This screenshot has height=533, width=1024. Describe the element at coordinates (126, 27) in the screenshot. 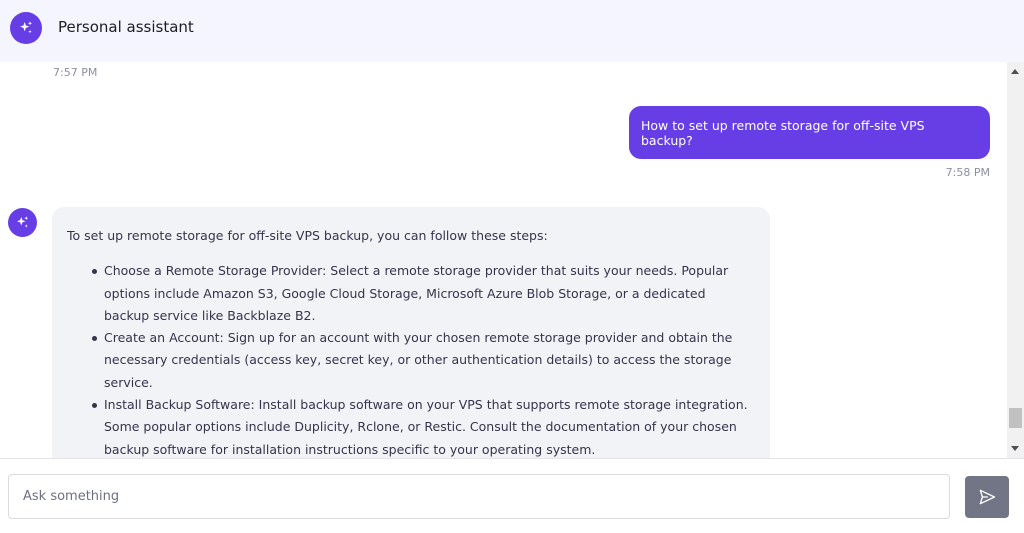

I see `page-title: Personal assistant` at that location.